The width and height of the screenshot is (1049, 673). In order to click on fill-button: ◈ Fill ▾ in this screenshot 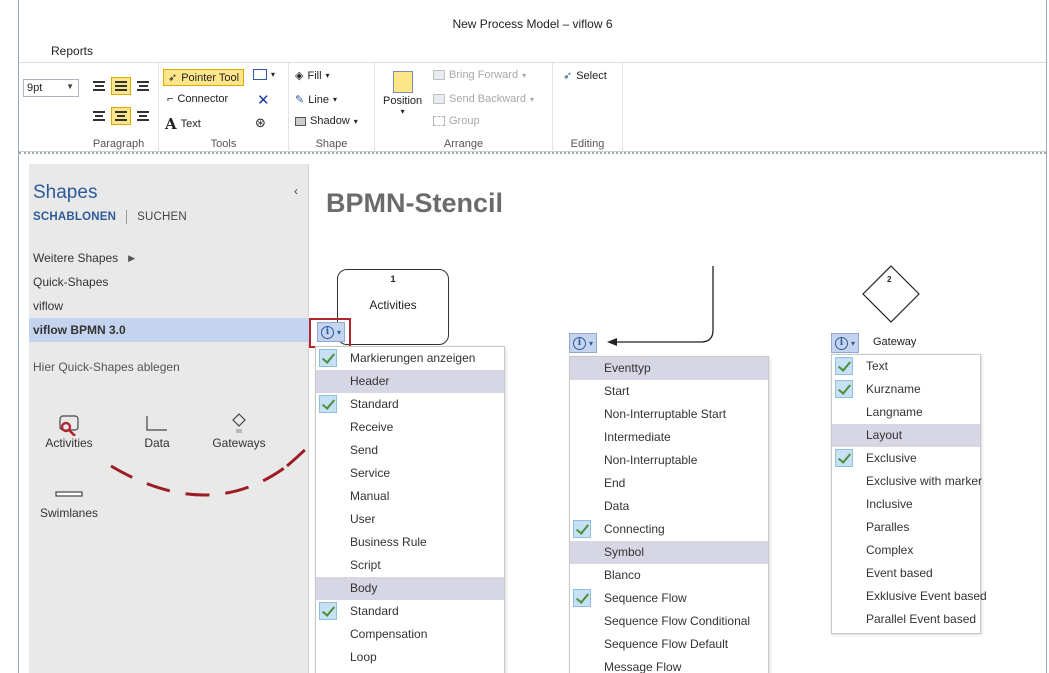, I will do `click(312, 76)`.